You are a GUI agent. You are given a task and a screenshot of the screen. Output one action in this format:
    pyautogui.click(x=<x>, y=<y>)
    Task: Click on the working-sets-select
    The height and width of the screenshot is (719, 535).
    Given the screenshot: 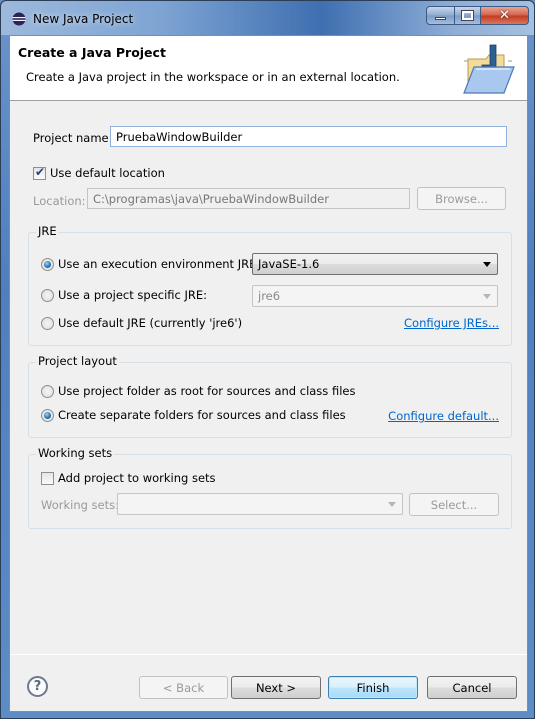 What is the action you would take?
    pyautogui.click(x=260, y=504)
    